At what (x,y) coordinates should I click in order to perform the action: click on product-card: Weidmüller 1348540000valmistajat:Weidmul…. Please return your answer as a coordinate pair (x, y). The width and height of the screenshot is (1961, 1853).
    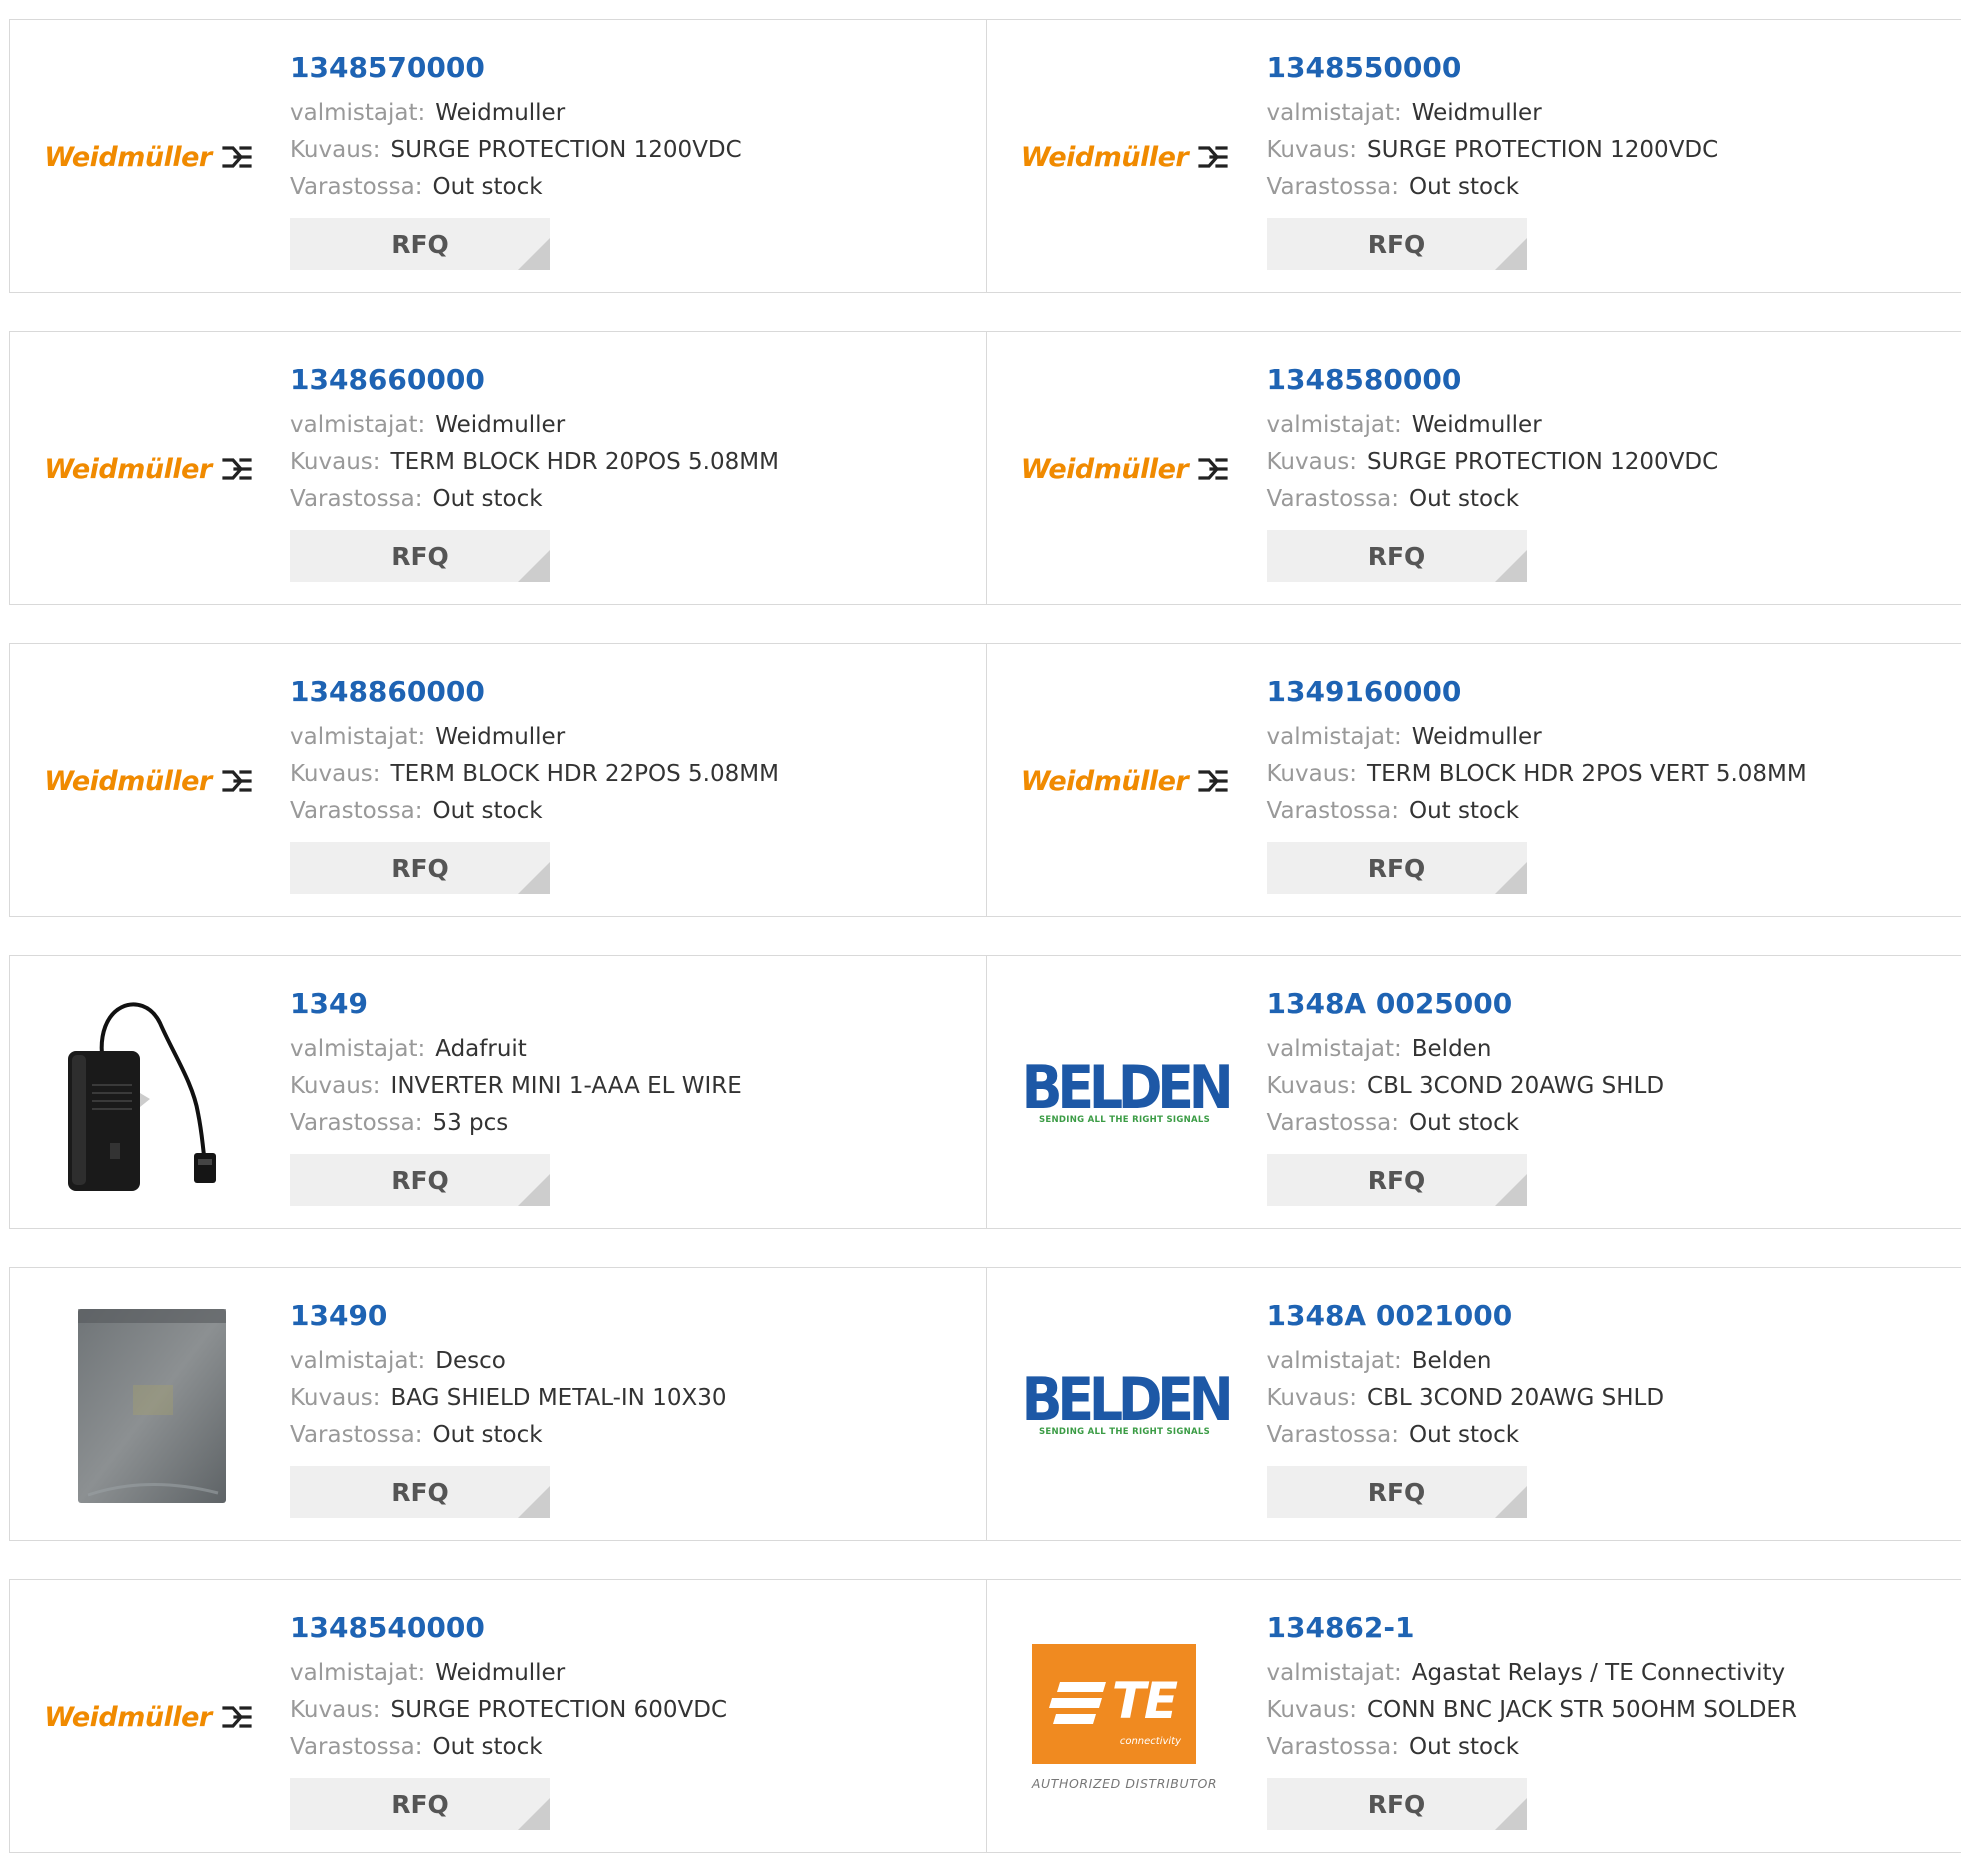
    Looking at the image, I should click on (498, 1716).